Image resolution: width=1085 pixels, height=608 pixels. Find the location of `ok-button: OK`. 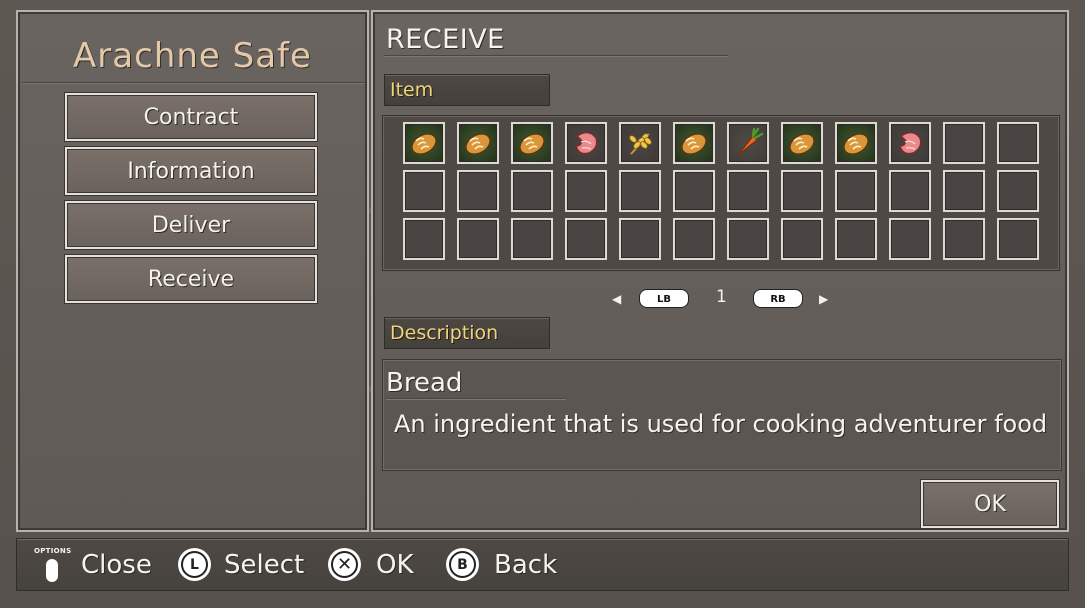

ok-button: OK is located at coordinates (990, 504).